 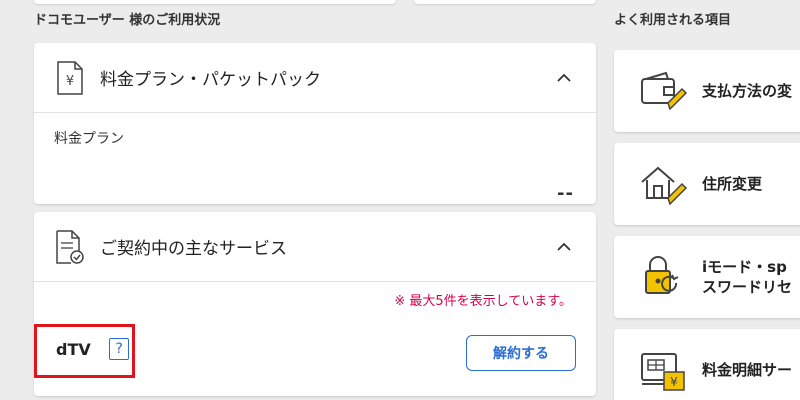 I want to click on cancel-contract-button: 解約する, so click(x=521, y=353).